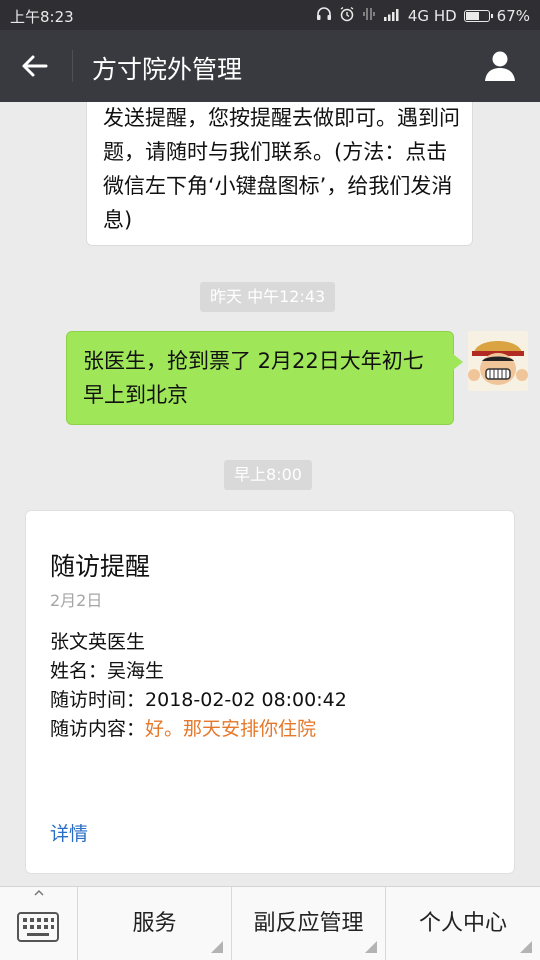 The width and height of the screenshot is (540, 960). What do you see at coordinates (72, 66) in the screenshot?
I see `header-divider` at bounding box center [72, 66].